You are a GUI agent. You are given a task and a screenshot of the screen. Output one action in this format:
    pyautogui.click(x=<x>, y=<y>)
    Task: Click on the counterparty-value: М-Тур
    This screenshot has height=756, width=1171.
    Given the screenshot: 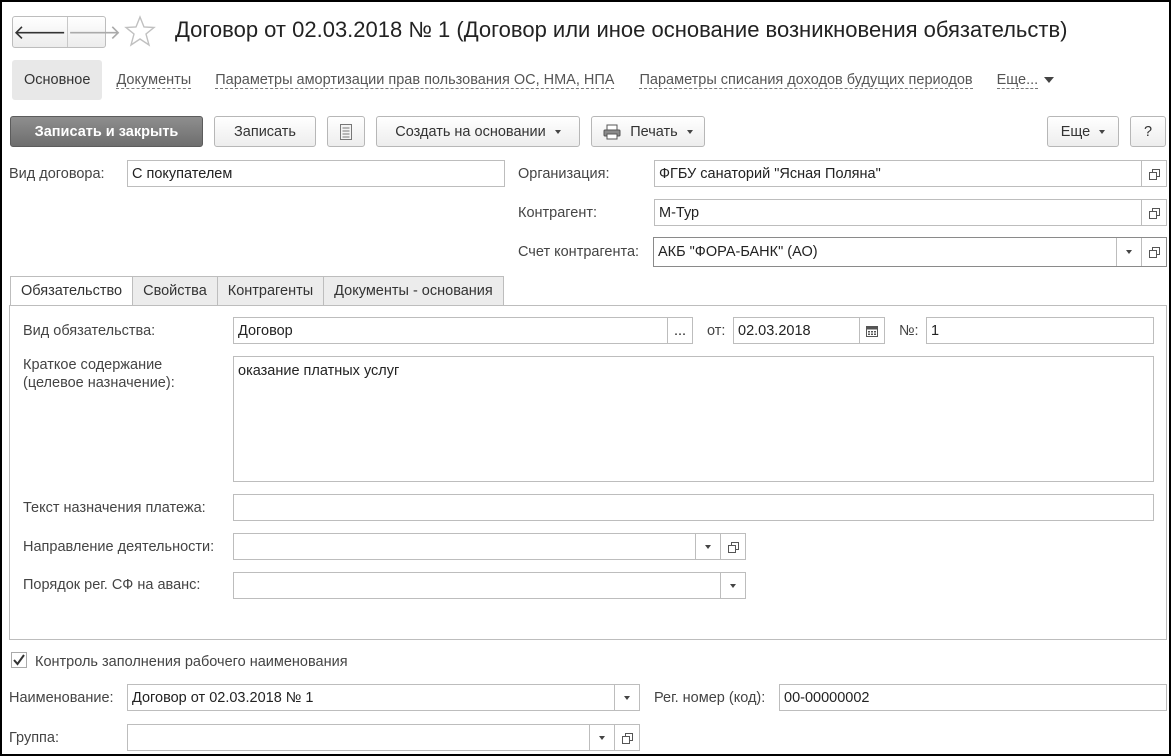 What is the action you would take?
    pyautogui.click(x=679, y=212)
    